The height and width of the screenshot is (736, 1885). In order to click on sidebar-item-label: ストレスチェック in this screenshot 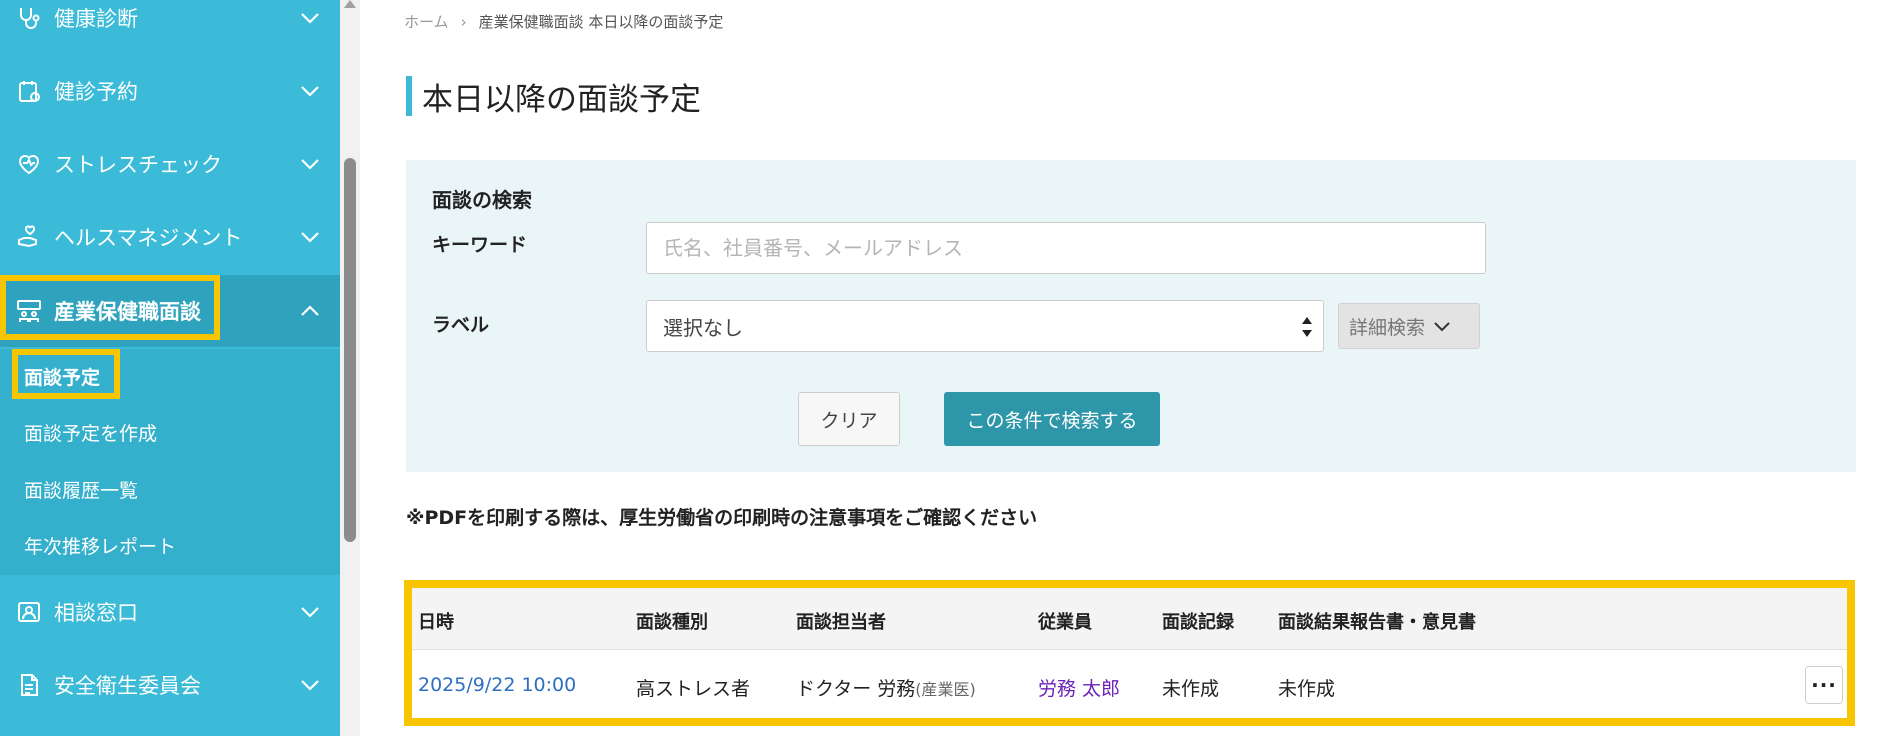, I will do `click(138, 165)`.